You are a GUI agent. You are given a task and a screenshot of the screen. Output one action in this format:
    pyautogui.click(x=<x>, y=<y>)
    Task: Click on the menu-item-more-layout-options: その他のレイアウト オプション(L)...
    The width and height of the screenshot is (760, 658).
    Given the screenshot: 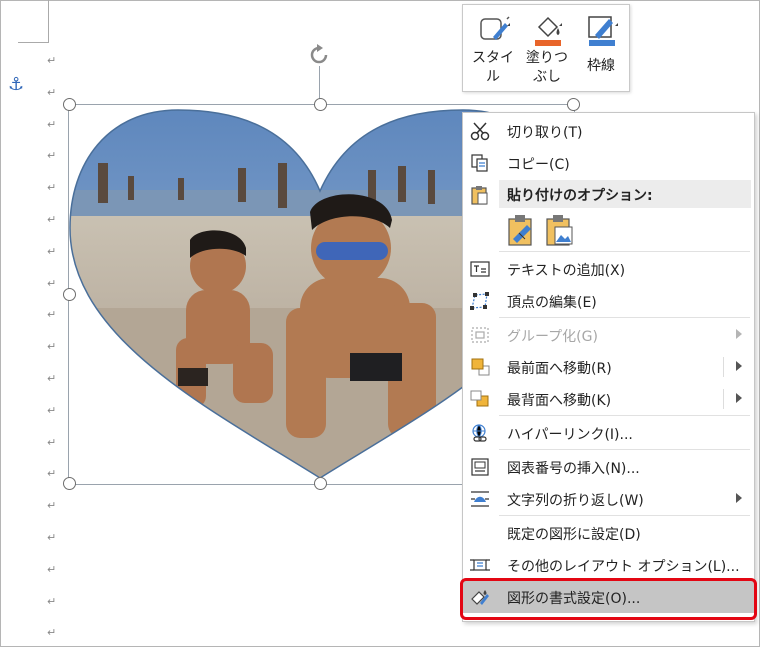 What is the action you would take?
    pyautogui.click(x=608, y=565)
    